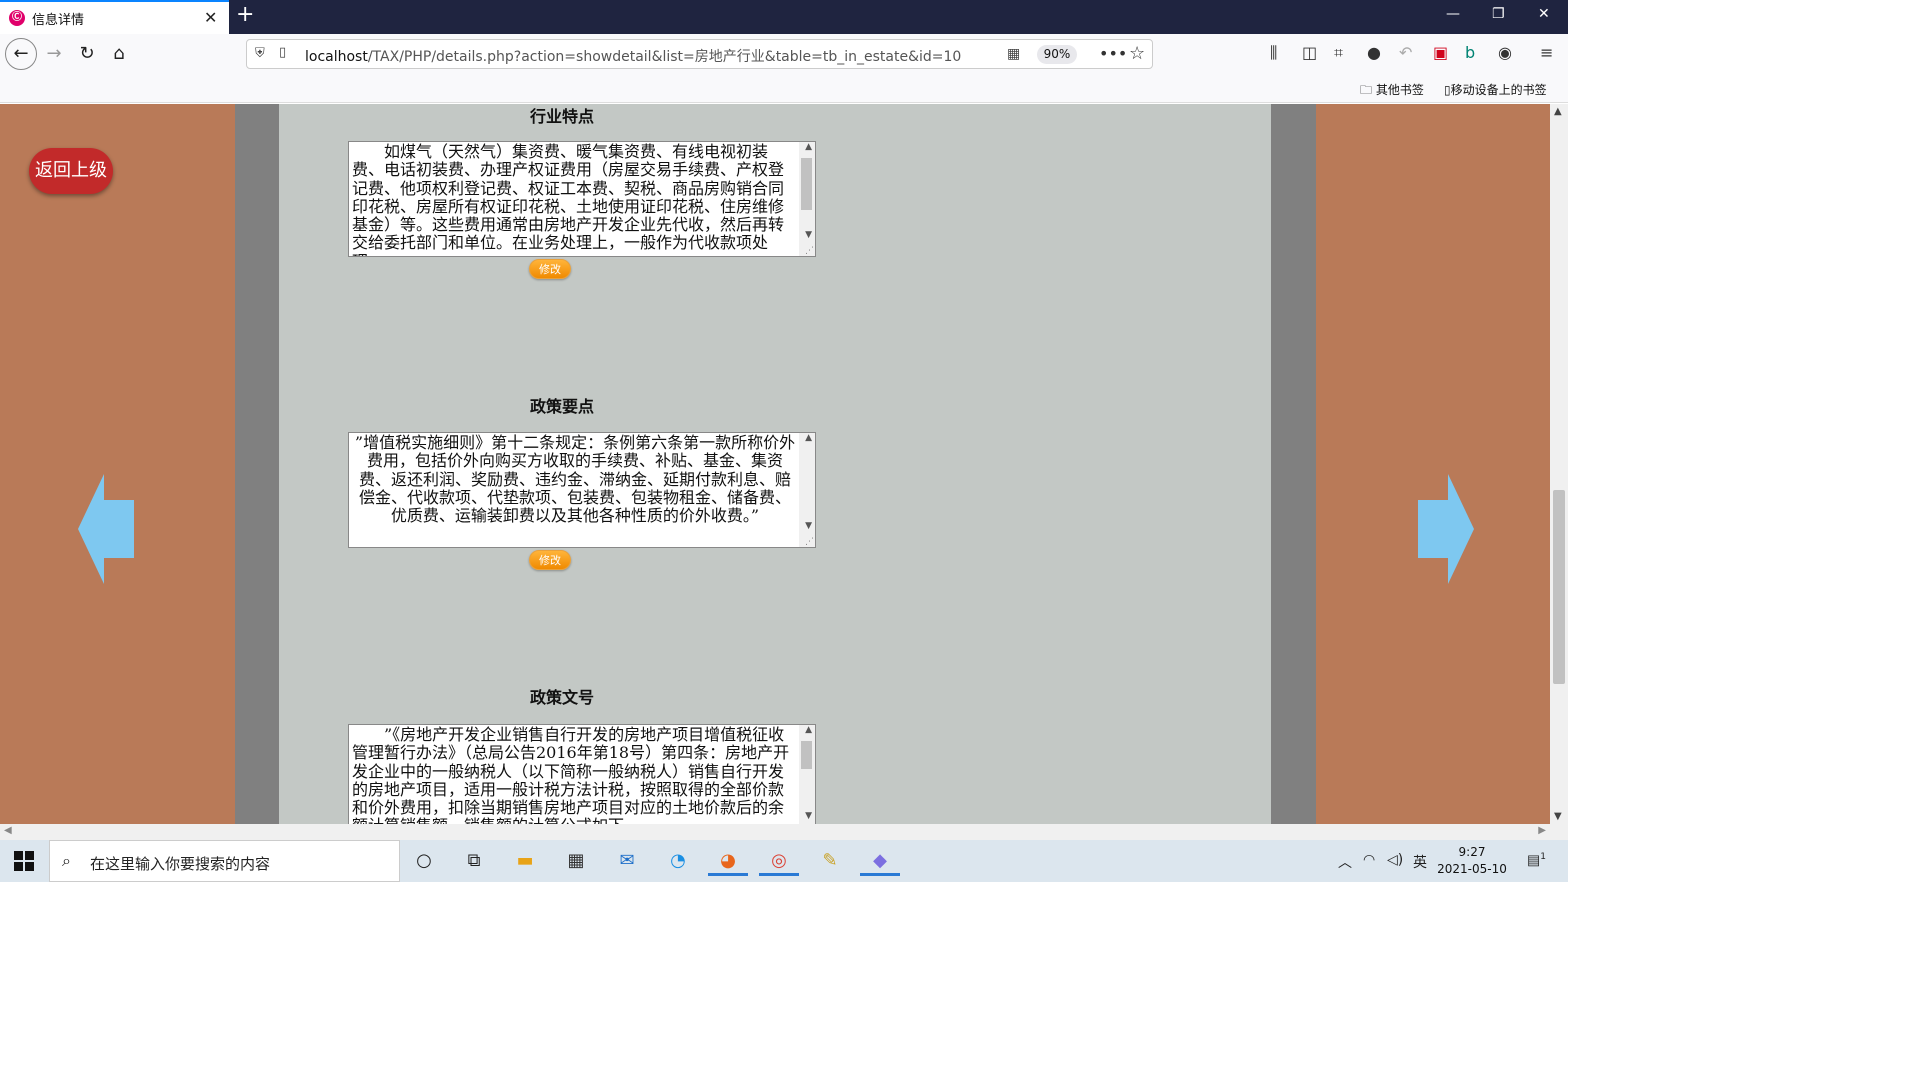 This screenshot has width=1920, height=1080. I want to click on bing-icon: b, so click(1470, 52).